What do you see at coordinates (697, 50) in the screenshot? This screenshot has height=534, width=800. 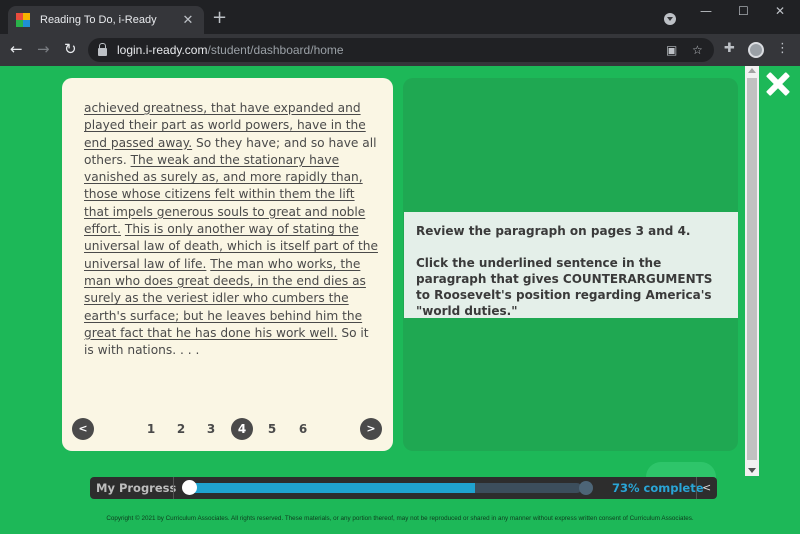 I see `bookmark-star-icon: ☆` at bounding box center [697, 50].